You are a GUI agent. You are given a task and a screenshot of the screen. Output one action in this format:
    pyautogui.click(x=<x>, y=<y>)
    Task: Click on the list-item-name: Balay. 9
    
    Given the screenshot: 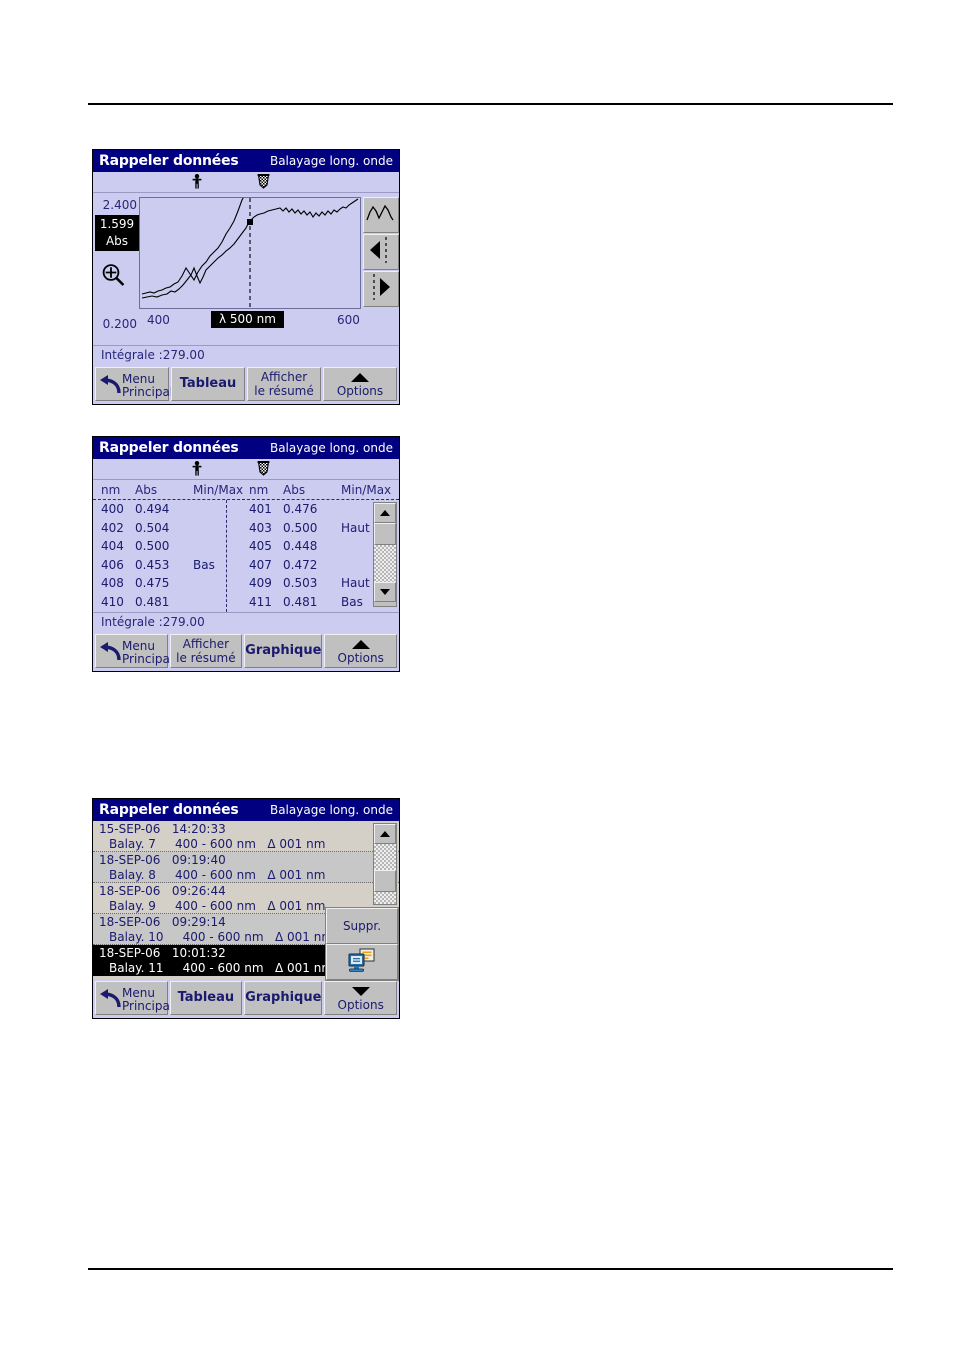 What is the action you would take?
    pyautogui.click(x=132, y=906)
    